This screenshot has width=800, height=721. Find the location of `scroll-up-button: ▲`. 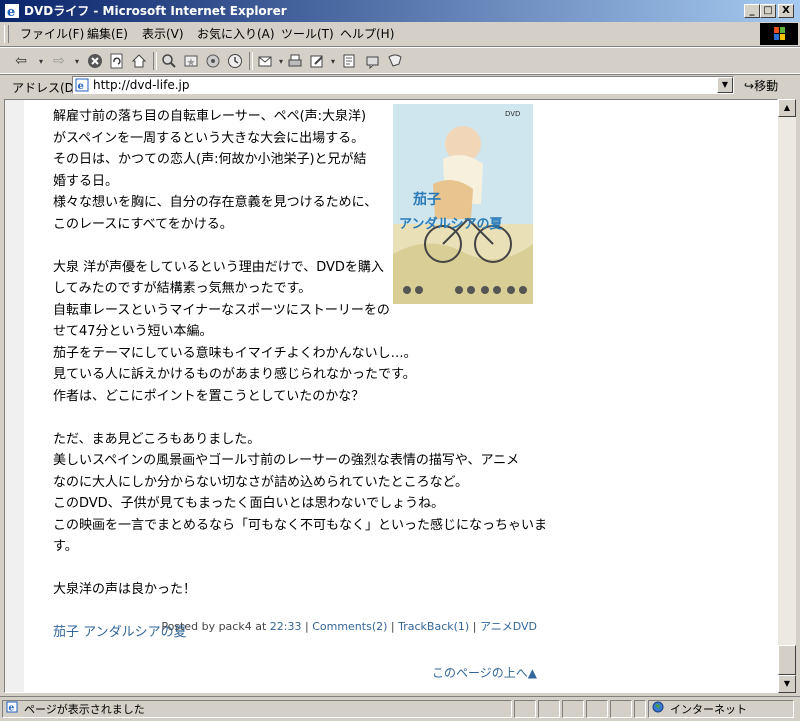

scroll-up-button: ▲ is located at coordinates (787, 108).